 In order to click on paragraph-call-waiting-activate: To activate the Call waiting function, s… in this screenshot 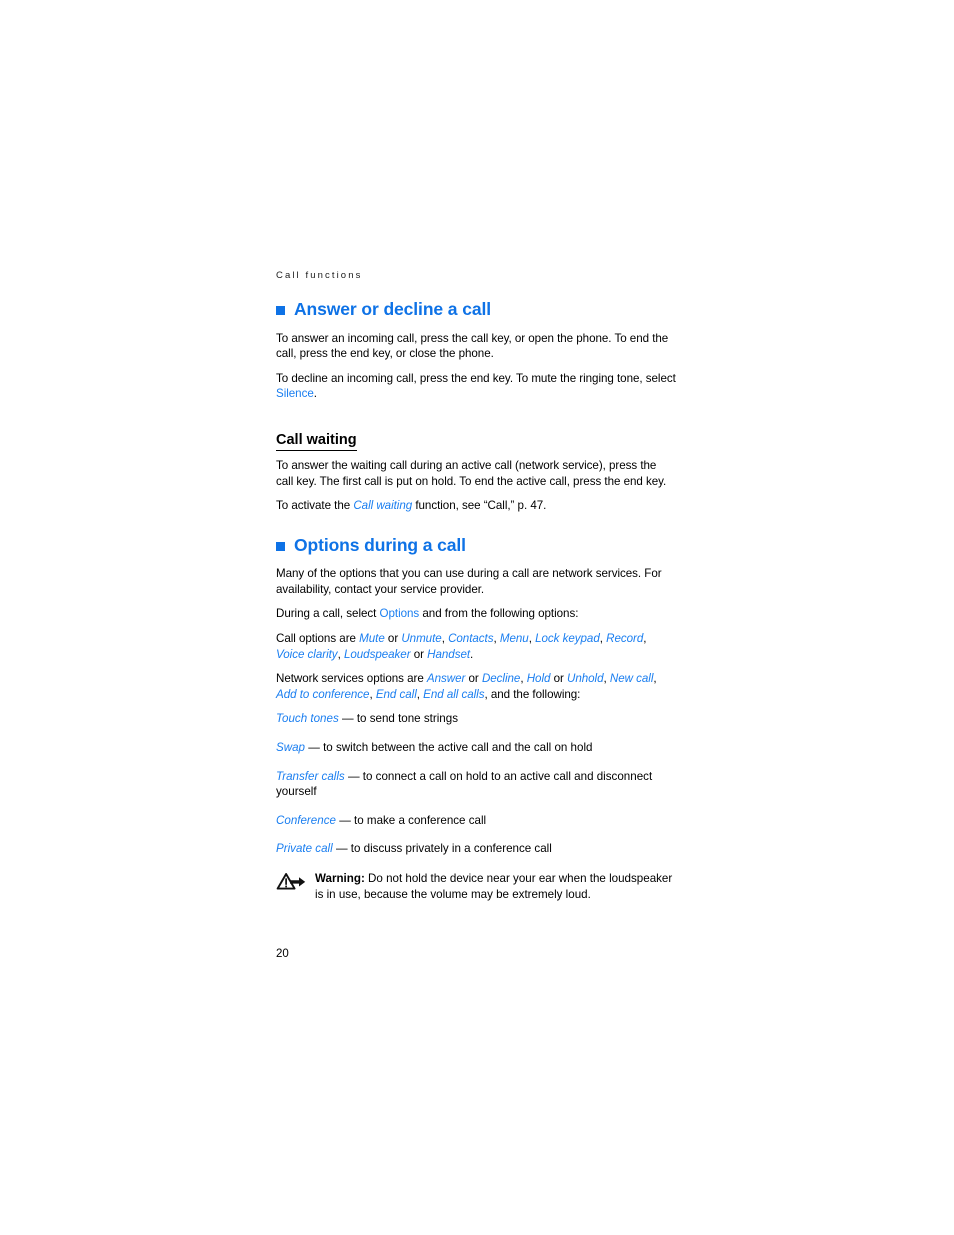, I will do `click(476, 506)`.